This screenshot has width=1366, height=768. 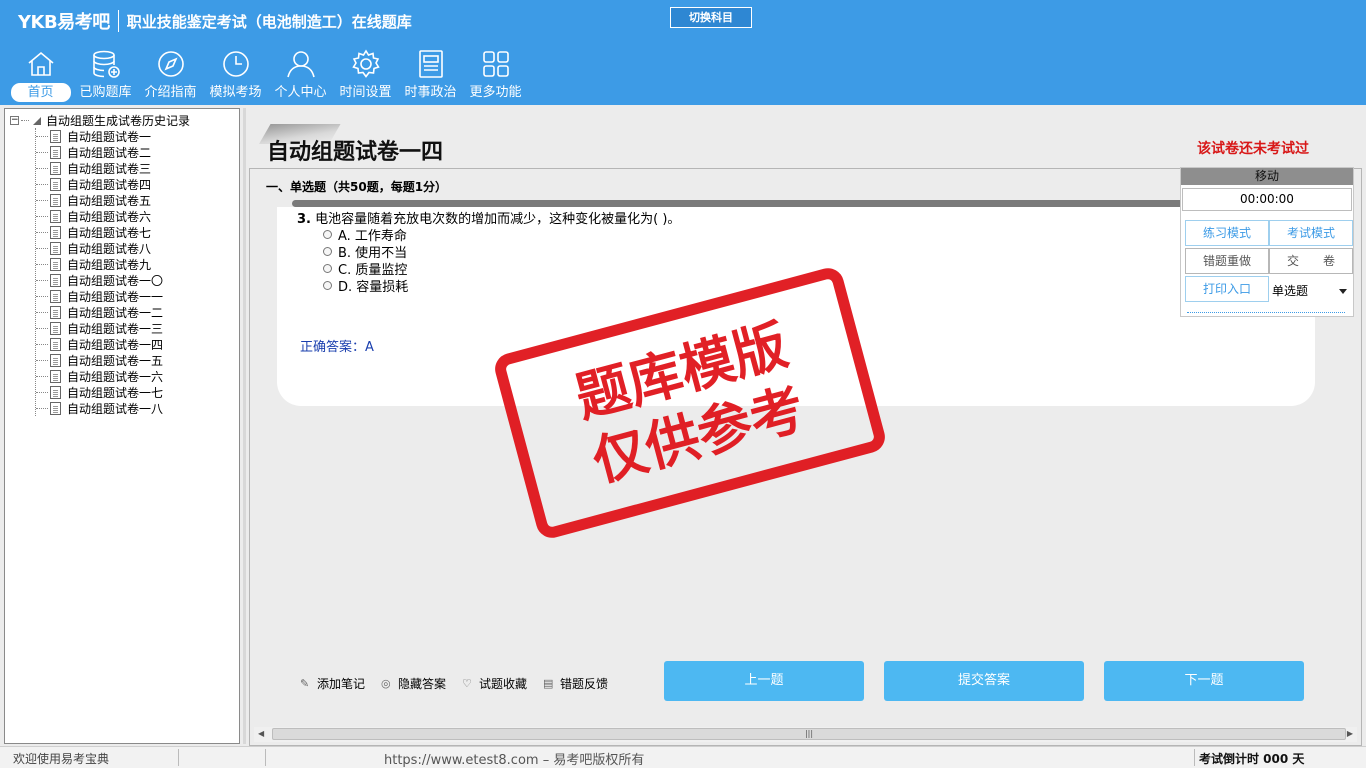 What do you see at coordinates (355, 152) in the screenshot?
I see `paper-title: 自动组题试卷一四` at bounding box center [355, 152].